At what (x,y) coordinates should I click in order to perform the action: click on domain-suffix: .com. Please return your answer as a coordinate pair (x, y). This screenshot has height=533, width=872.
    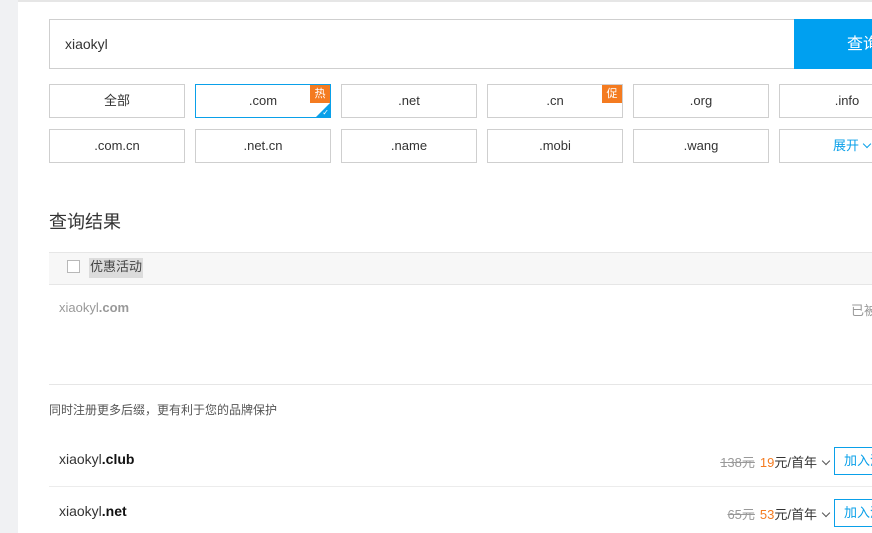
    Looking at the image, I should click on (114, 307).